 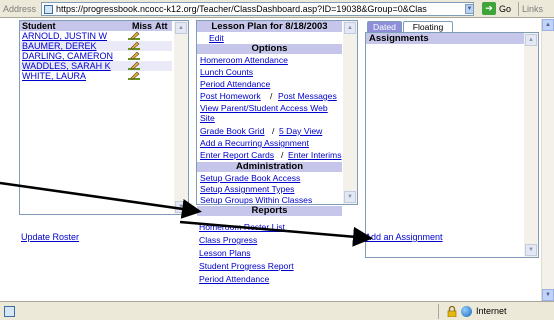 I want to click on lesson-plan-title: Lesson Plan for 8/18/2003, so click(x=269, y=26).